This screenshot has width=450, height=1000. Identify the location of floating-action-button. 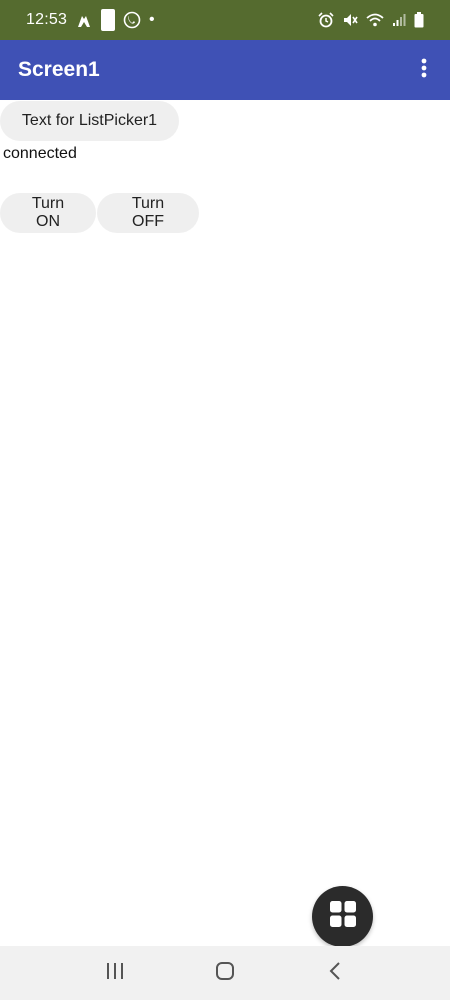
(342, 916).